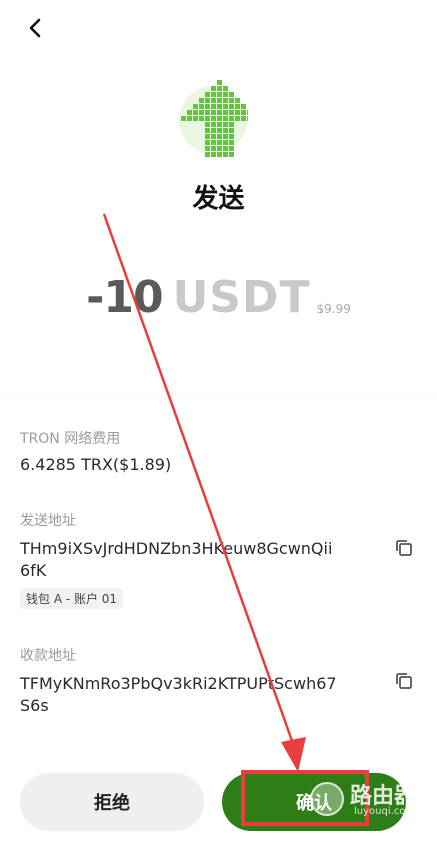 The height and width of the screenshot is (842, 437). What do you see at coordinates (176, 559) in the screenshot?
I see `from-address: THm9iXSvJrdHDNZbn3HKeuw8GcwnQii6fK` at bounding box center [176, 559].